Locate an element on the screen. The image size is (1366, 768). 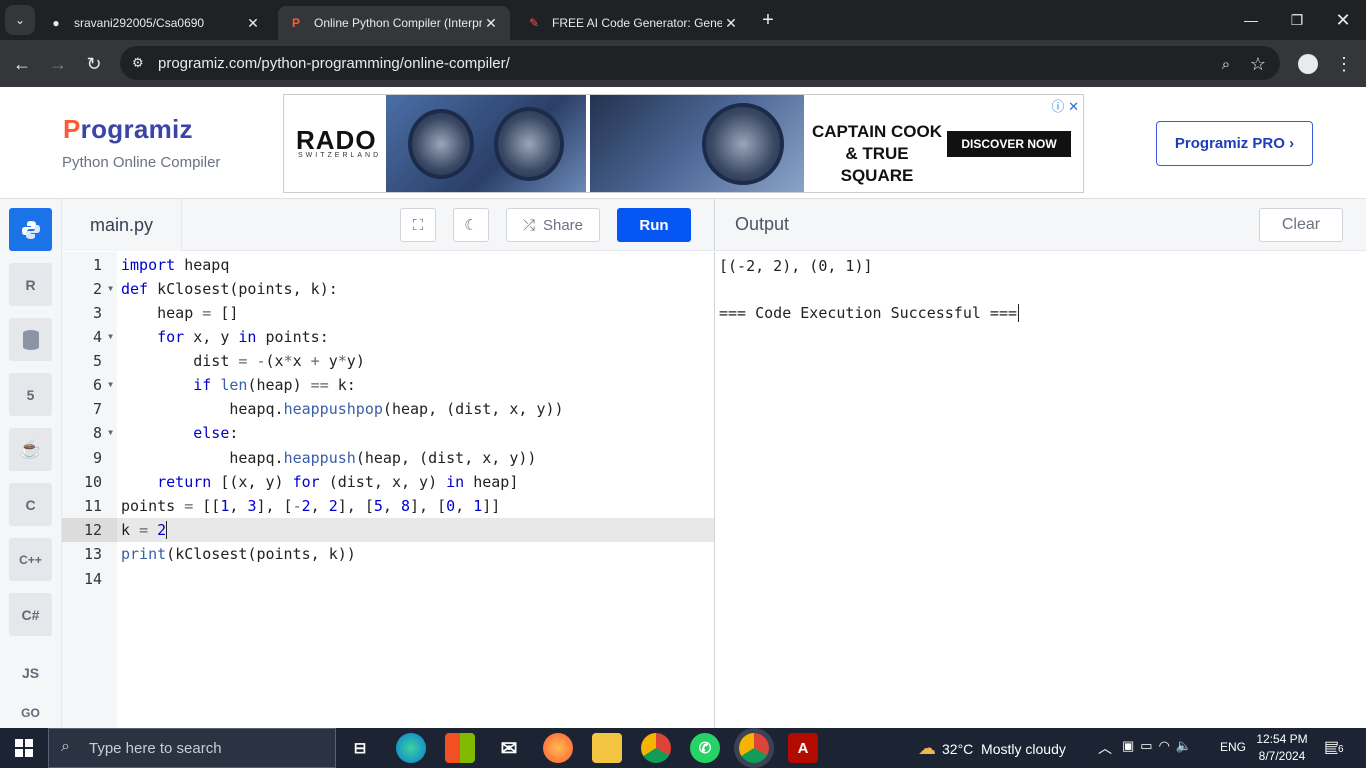
notification-icon: ▤ 6 is located at coordinates (1335, 747).